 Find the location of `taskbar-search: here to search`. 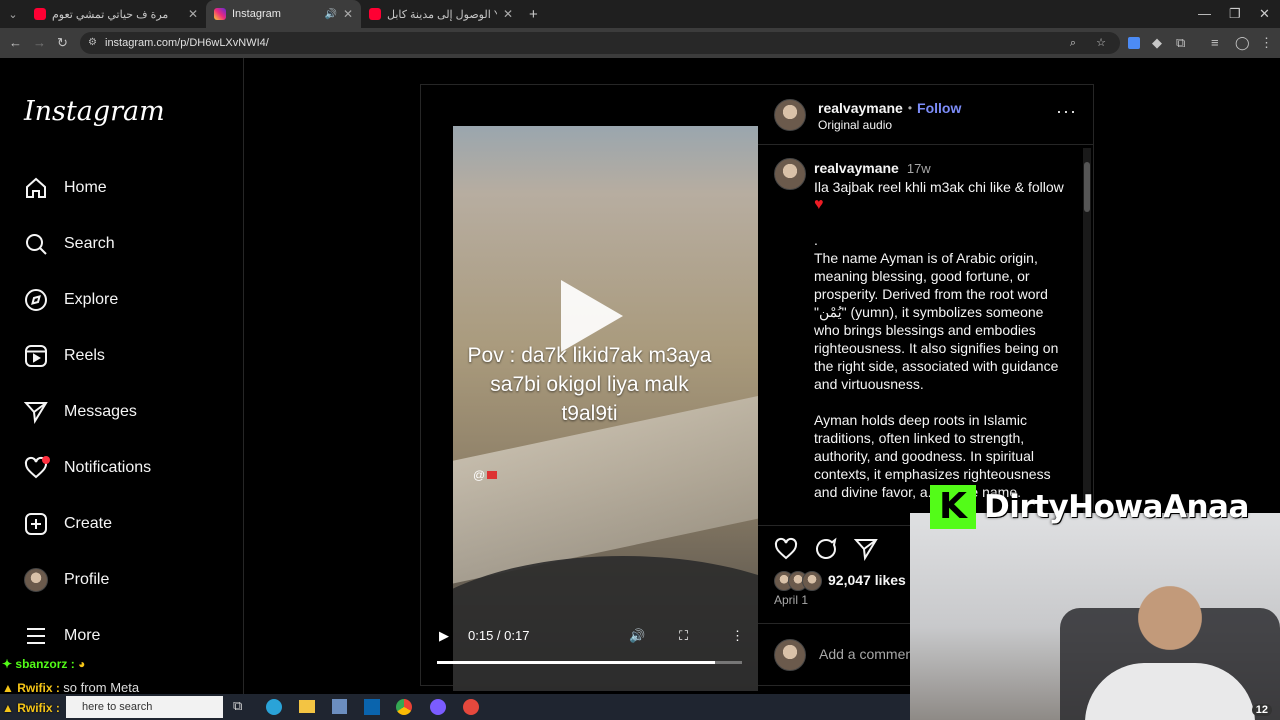

taskbar-search: here to search is located at coordinates (144, 707).